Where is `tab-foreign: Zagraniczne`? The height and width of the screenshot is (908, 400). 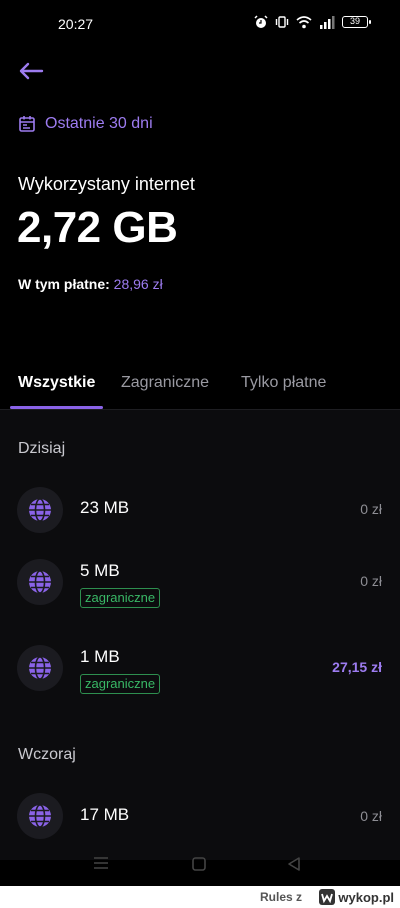 tab-foreign: Zagraniczne is located at coordinates (165, 383).